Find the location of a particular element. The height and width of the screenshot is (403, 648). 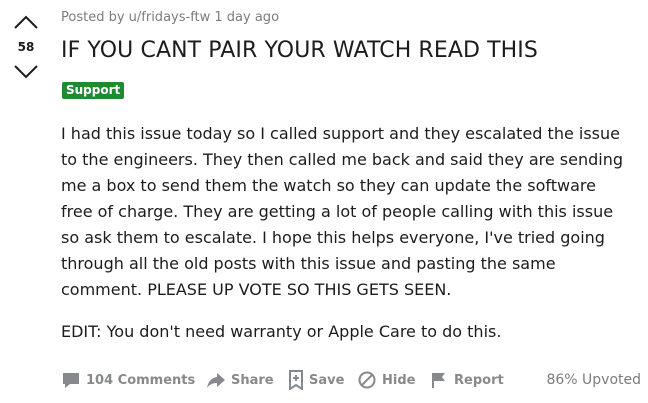

report-button: Report is located at coordinates (466, 380).